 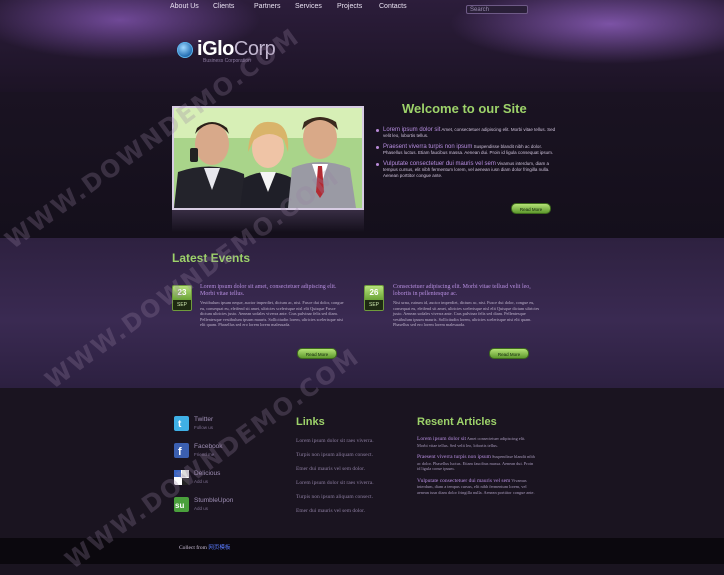 I want to click on search-input: Search, so click(x=497, y=9).